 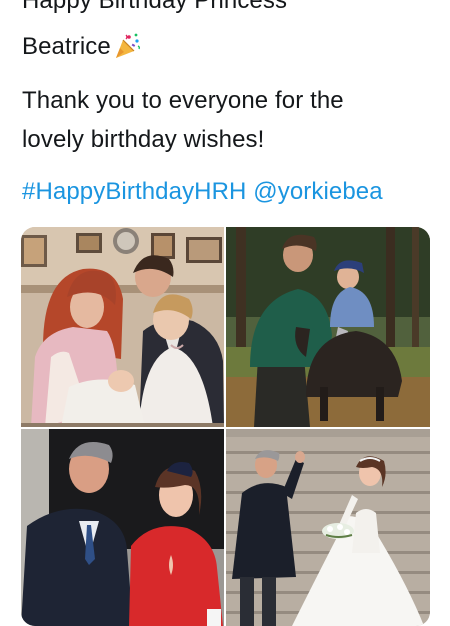 What do you see at coordinates (155, 7) in the screenshot?
I see `tweet-text-line-1: Happy Birthday Princess` at bounding box center [155, 7].